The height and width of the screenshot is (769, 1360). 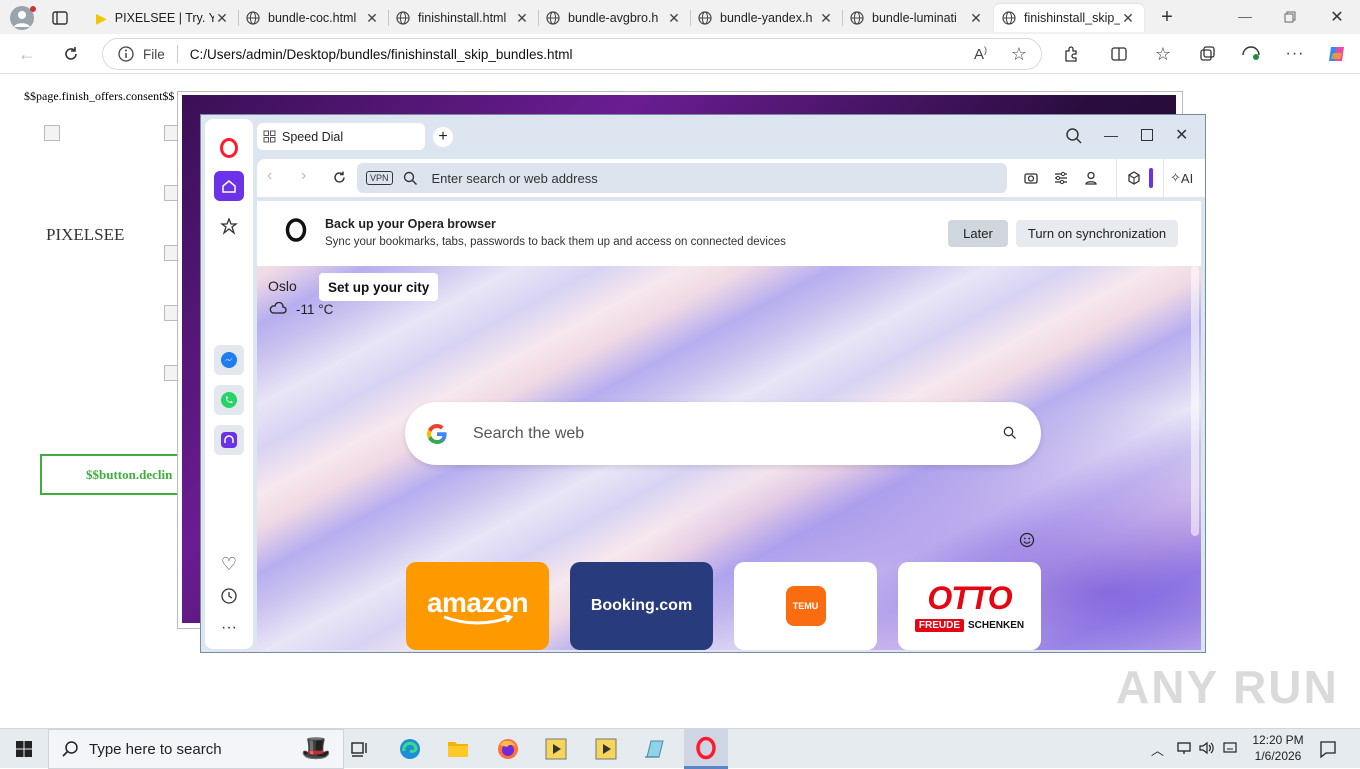 What do you see at coordinates (766, 18) in the screenshot?
I see `tab-bundle-yandex: bundle-yandex.h ✕` at bounding box center [766, 18].